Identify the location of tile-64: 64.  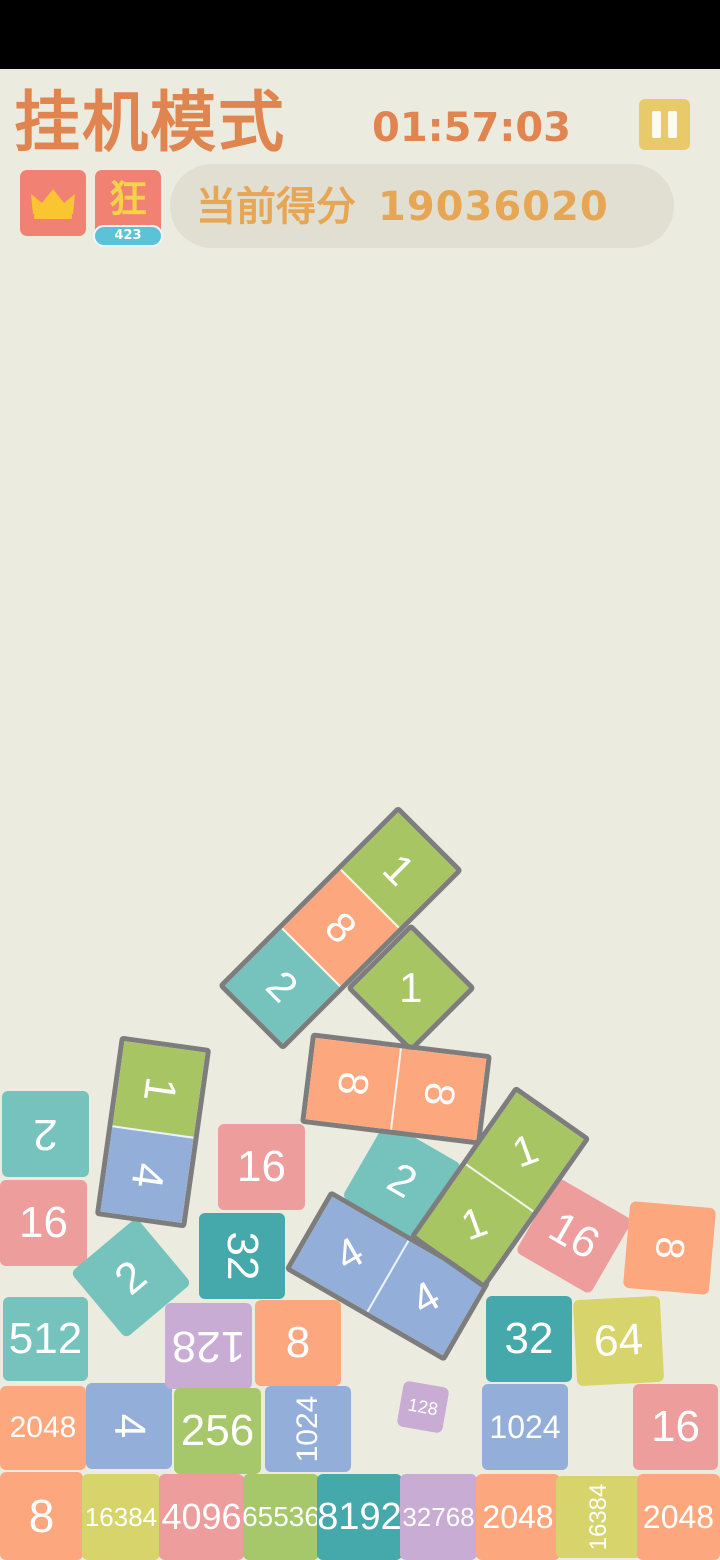
(618, 1341).